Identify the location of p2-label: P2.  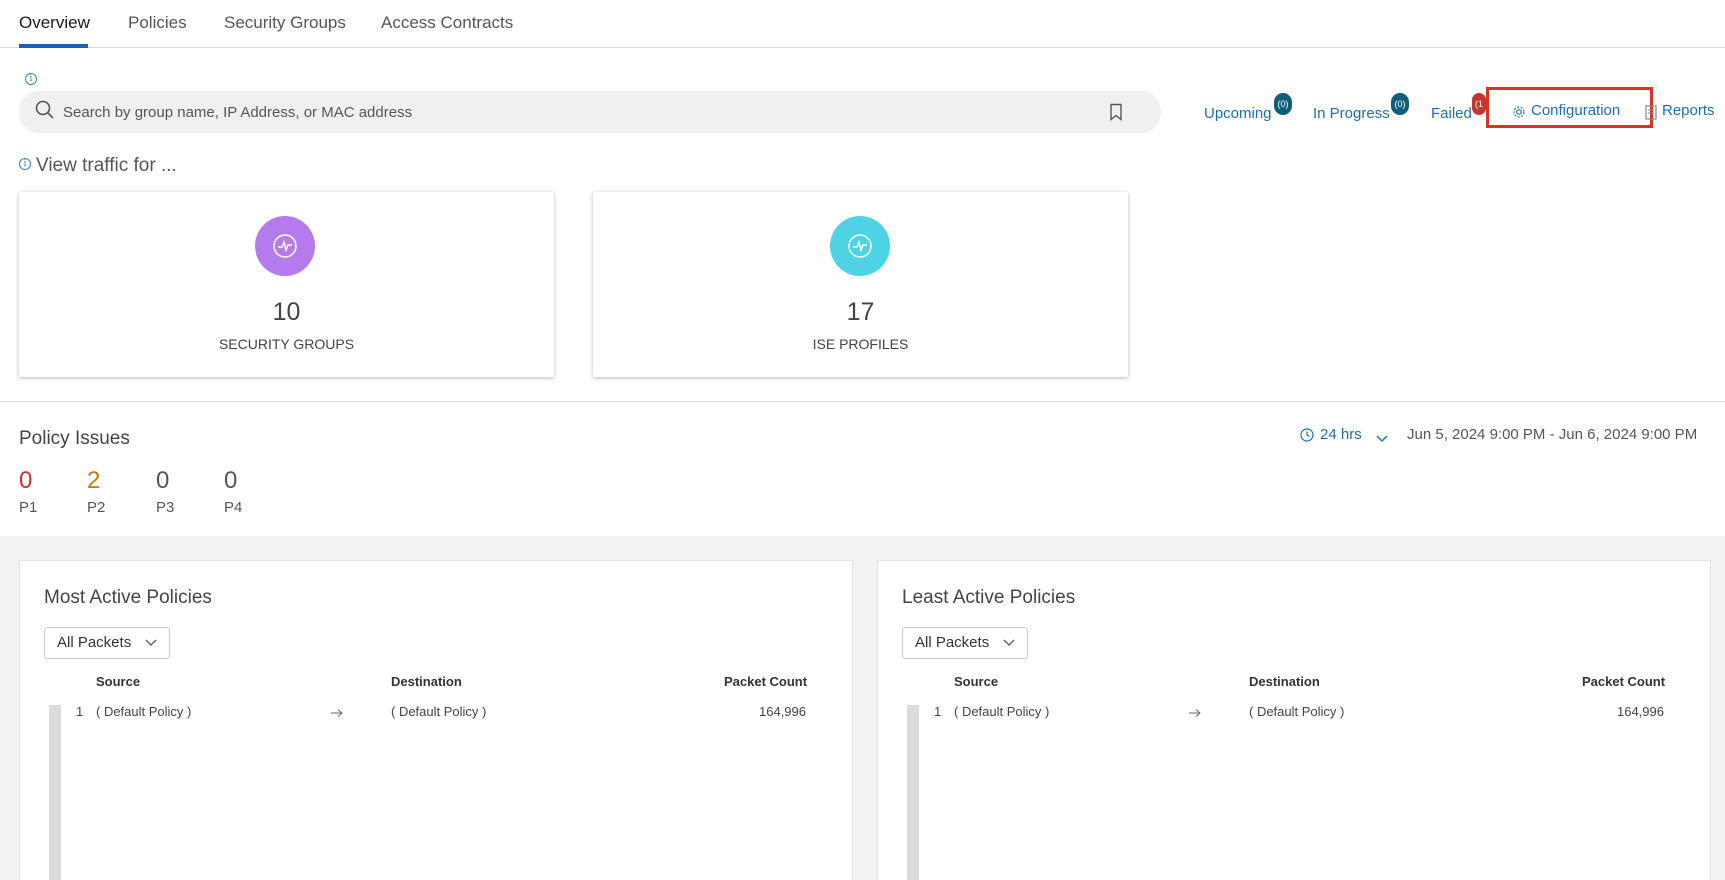
(96, 507).